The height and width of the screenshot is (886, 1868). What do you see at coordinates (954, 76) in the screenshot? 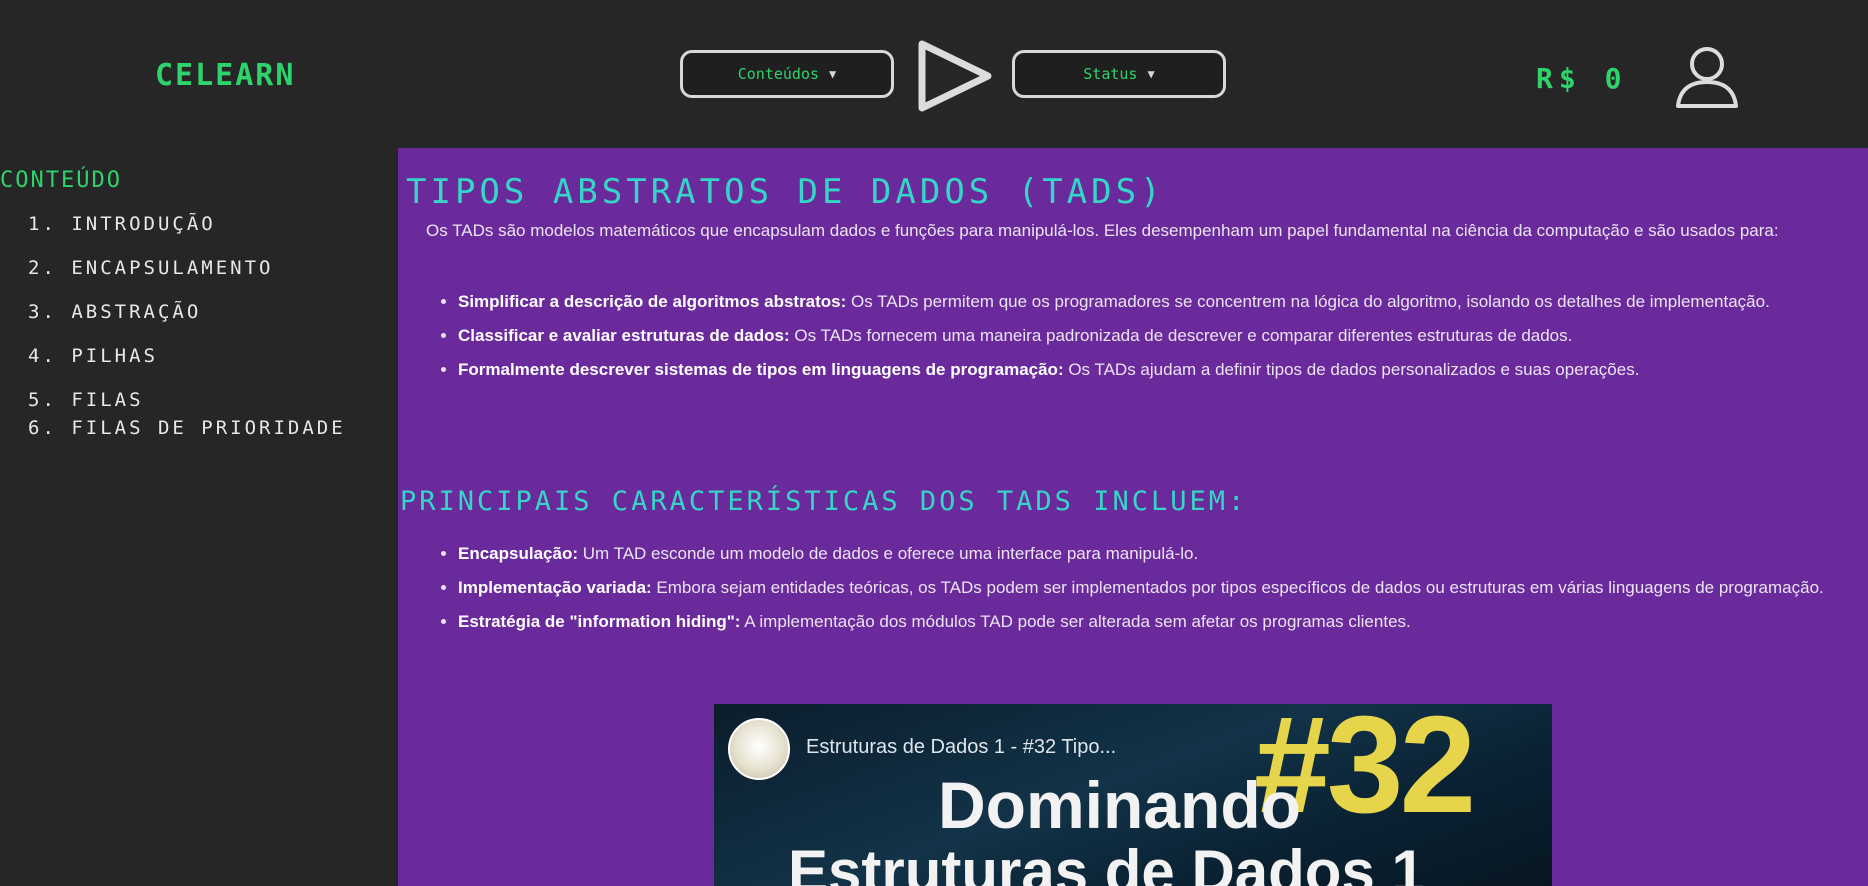
I see `play-icon` at bounding box center [954, 76].